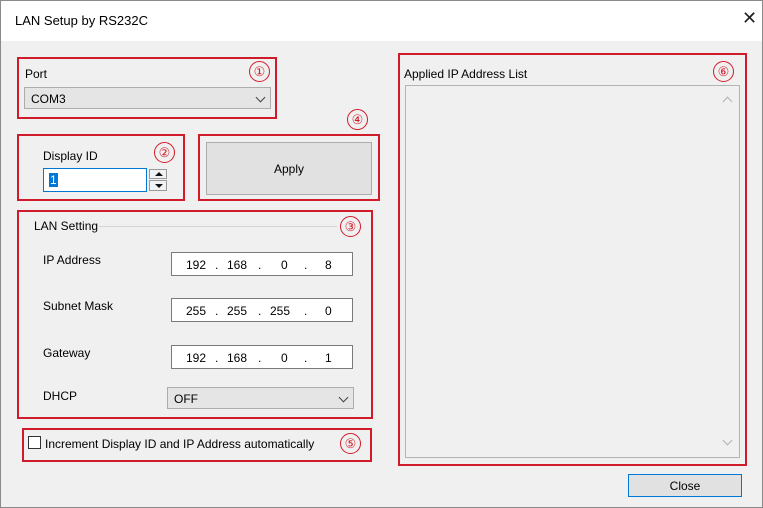 The image size is (763, 508). Describe the element at coordinates (466, 74) in the screenshot. I see `applied-list-label: Applied IP Address List` at that location.